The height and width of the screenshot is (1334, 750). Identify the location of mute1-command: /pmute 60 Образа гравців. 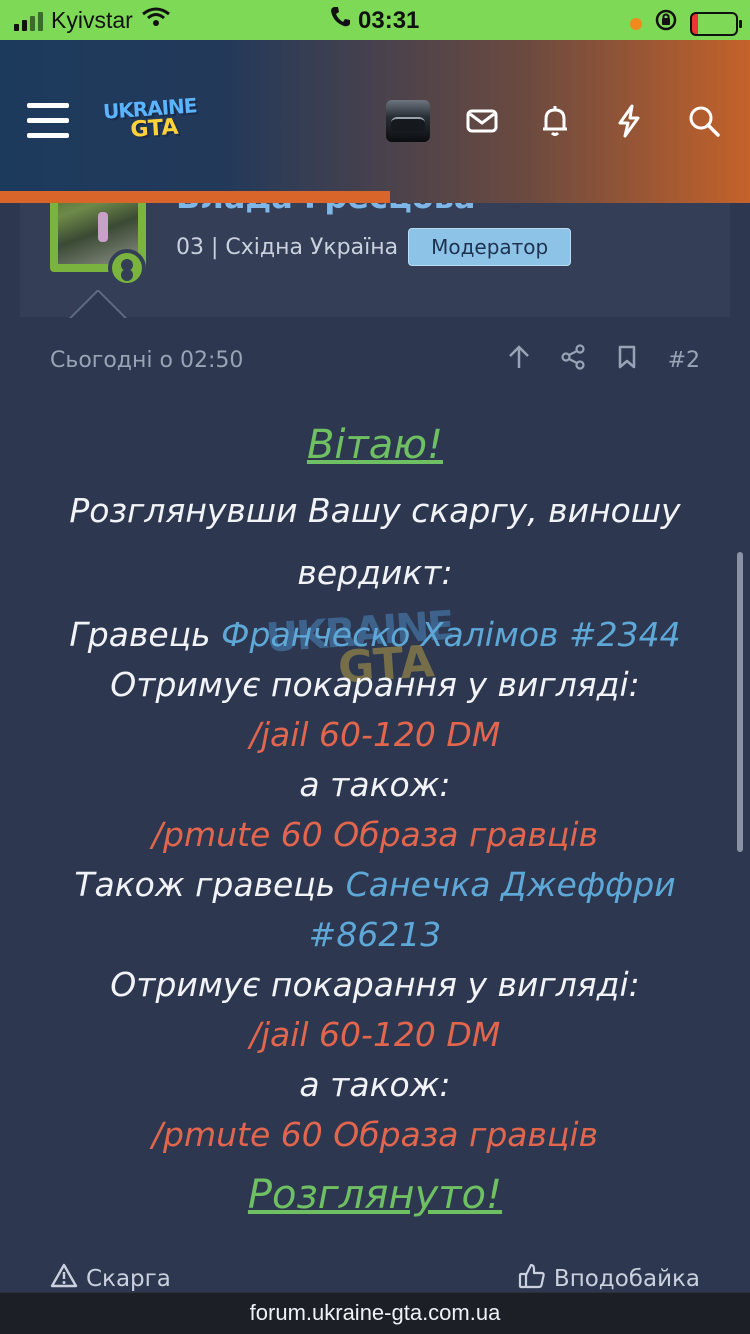
(375, 834).